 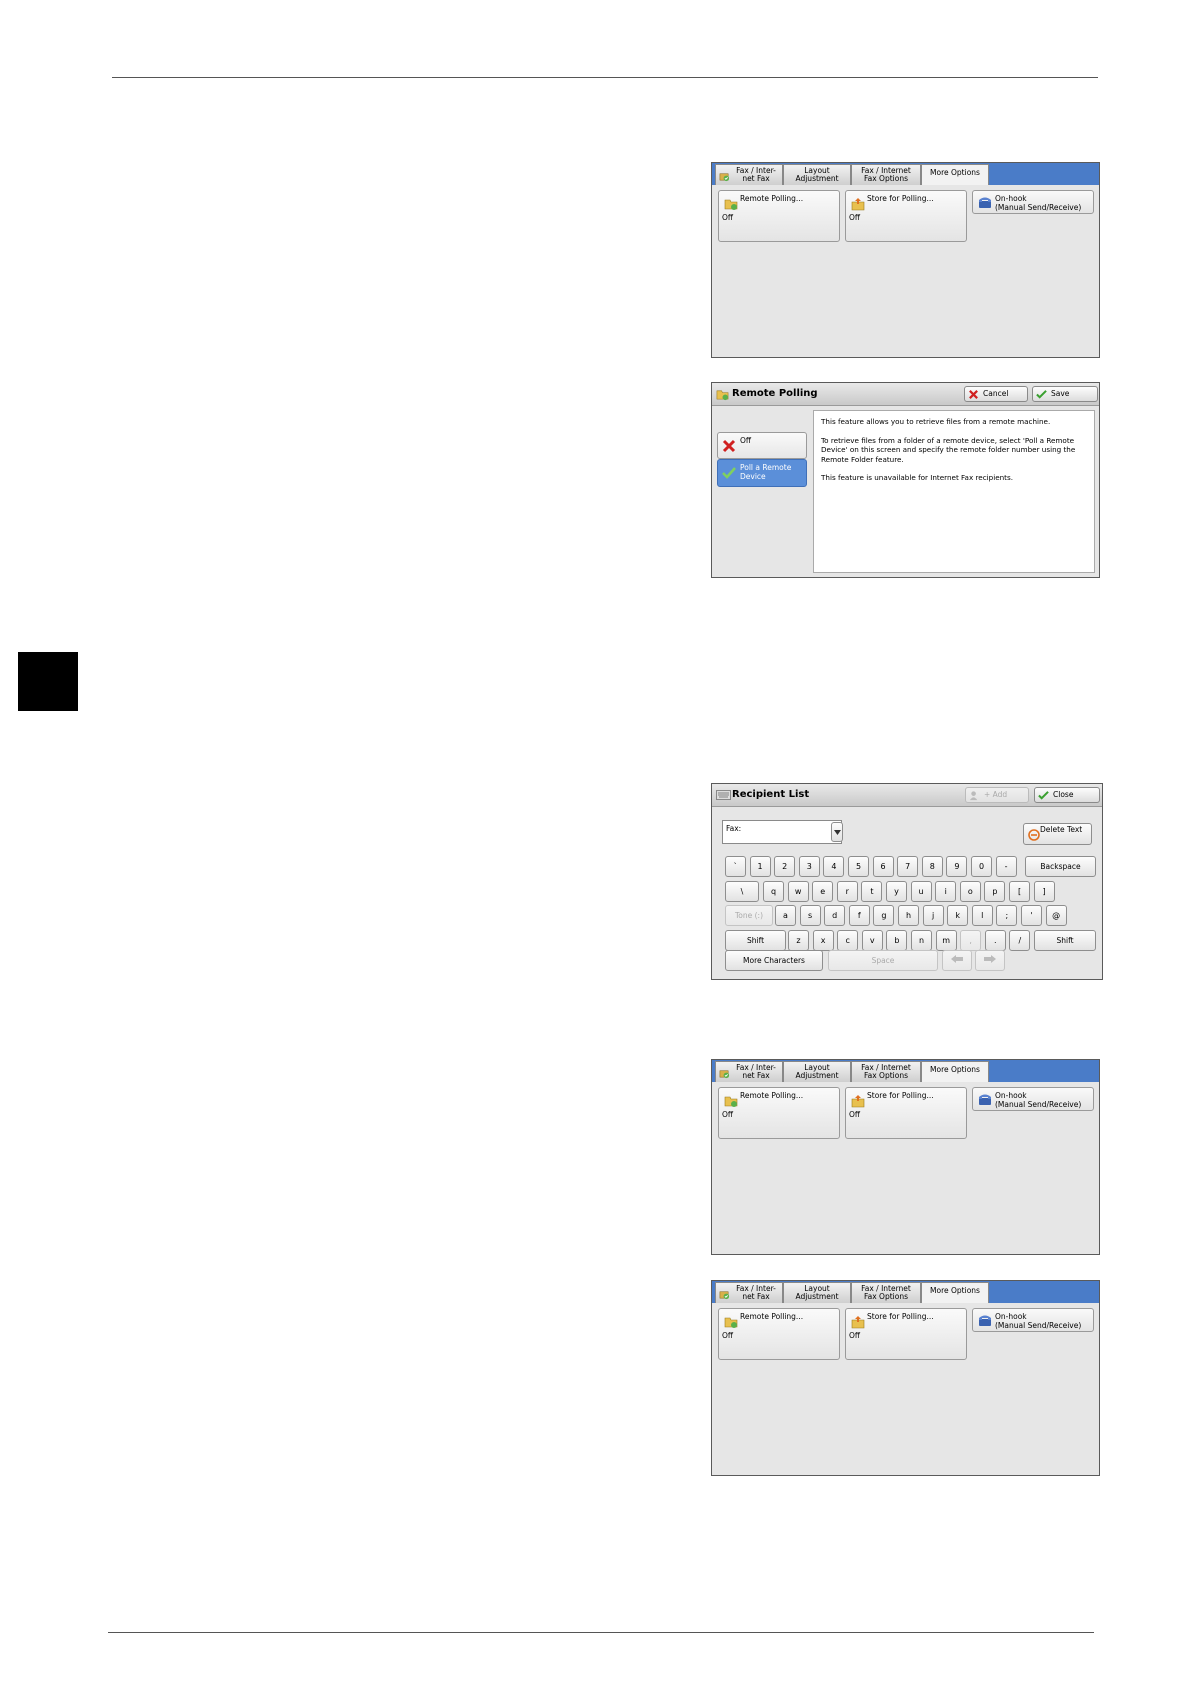 What do you see at coordinates (855, 217) in the screenshot?
I see `store-for-polling-value: Off` at bounding box center [855, 217].